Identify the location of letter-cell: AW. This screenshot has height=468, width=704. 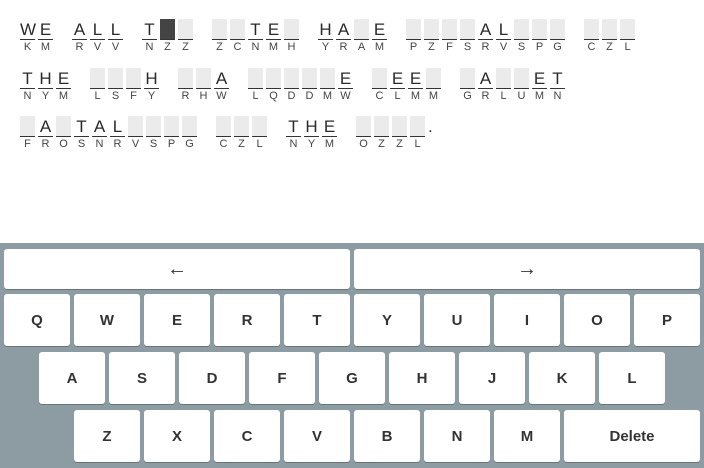
(222, 87).